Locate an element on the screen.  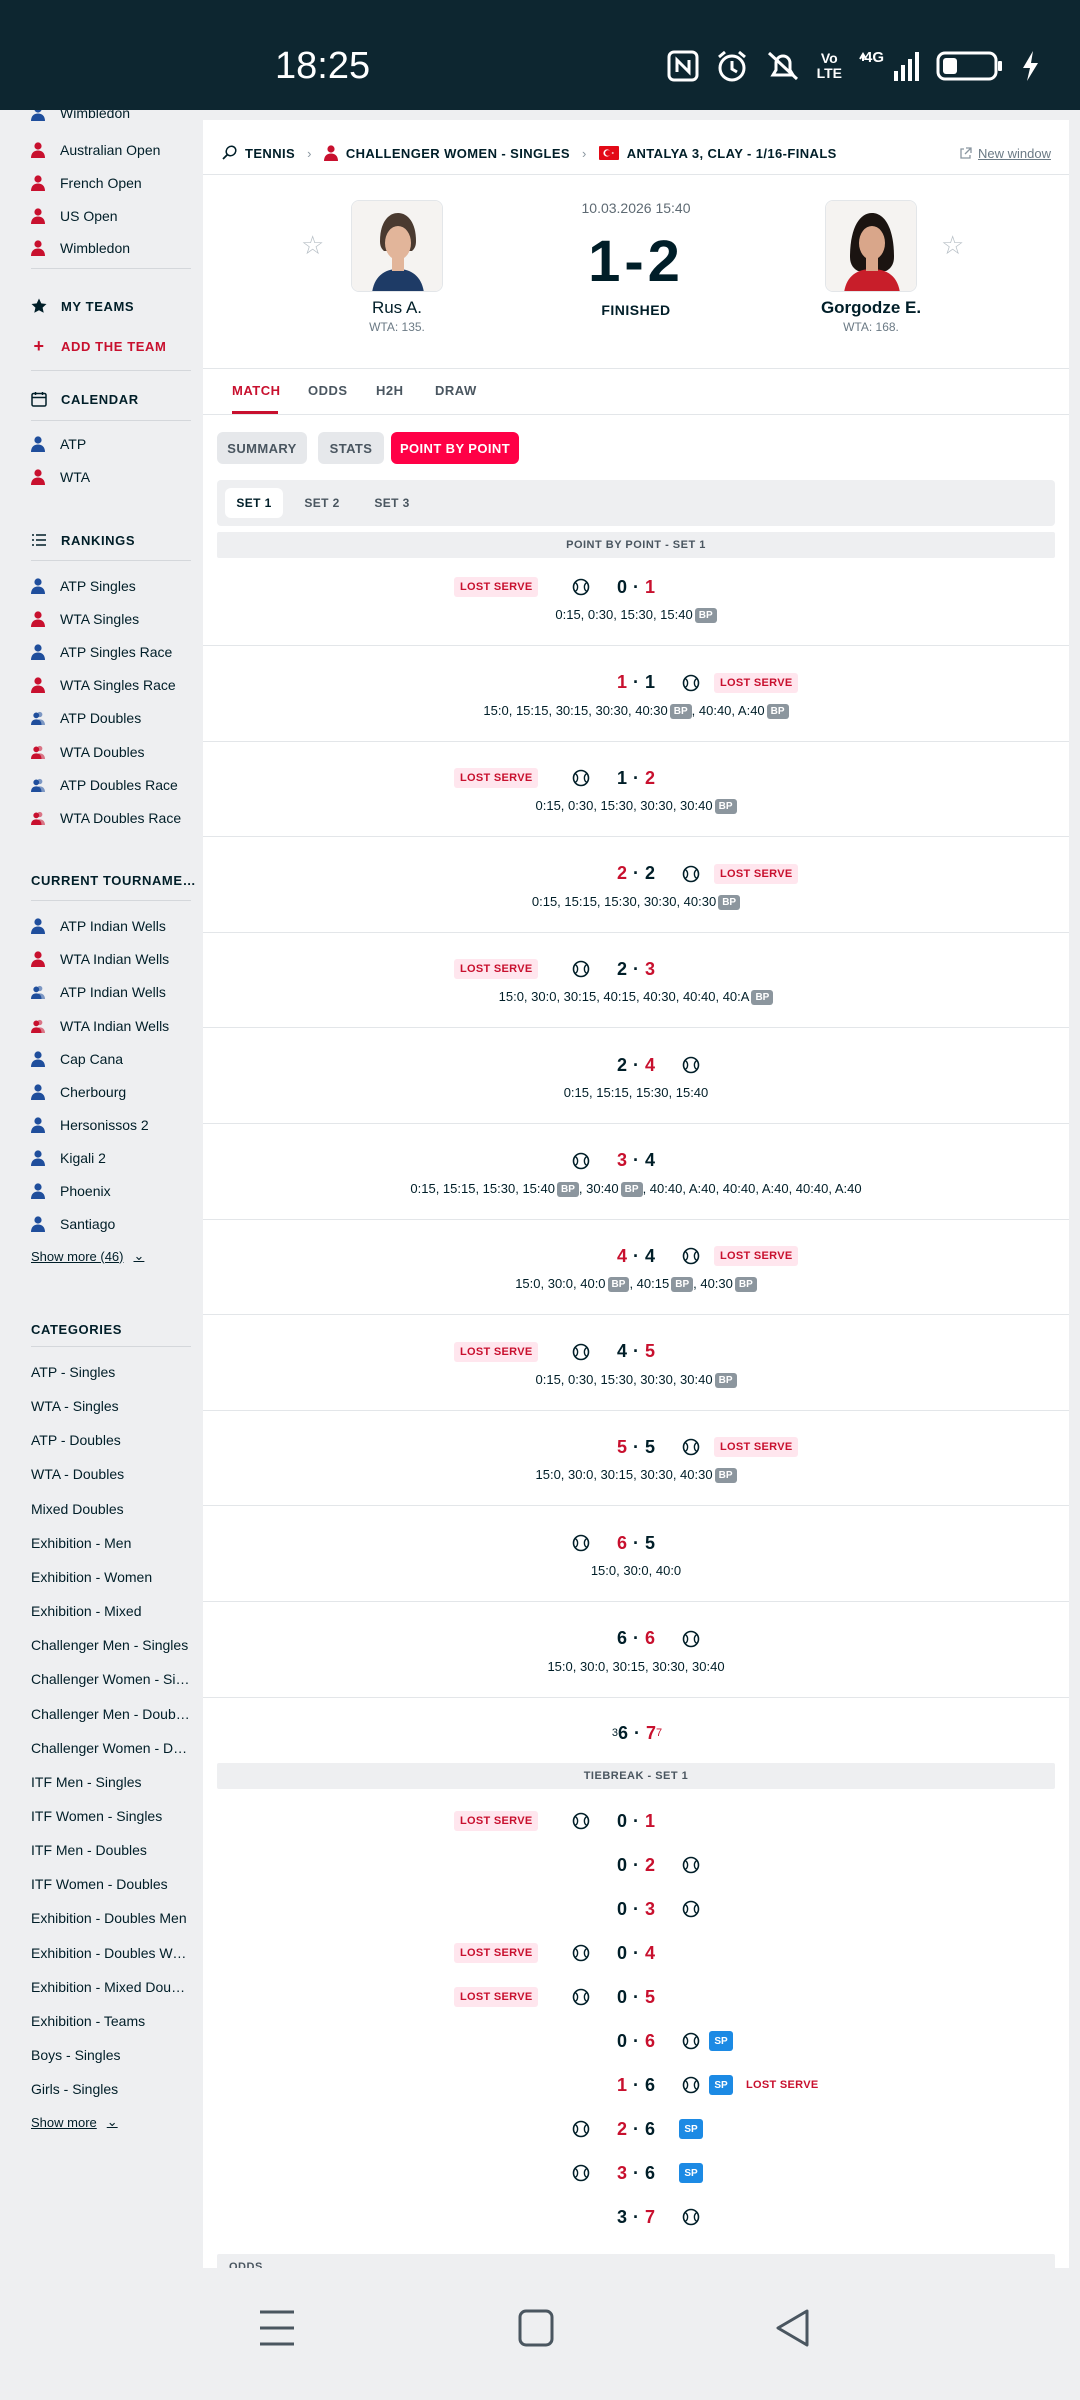
show-more-tournaments-link: Show more (46) ⌄ is located at coordinates (87, 1256).